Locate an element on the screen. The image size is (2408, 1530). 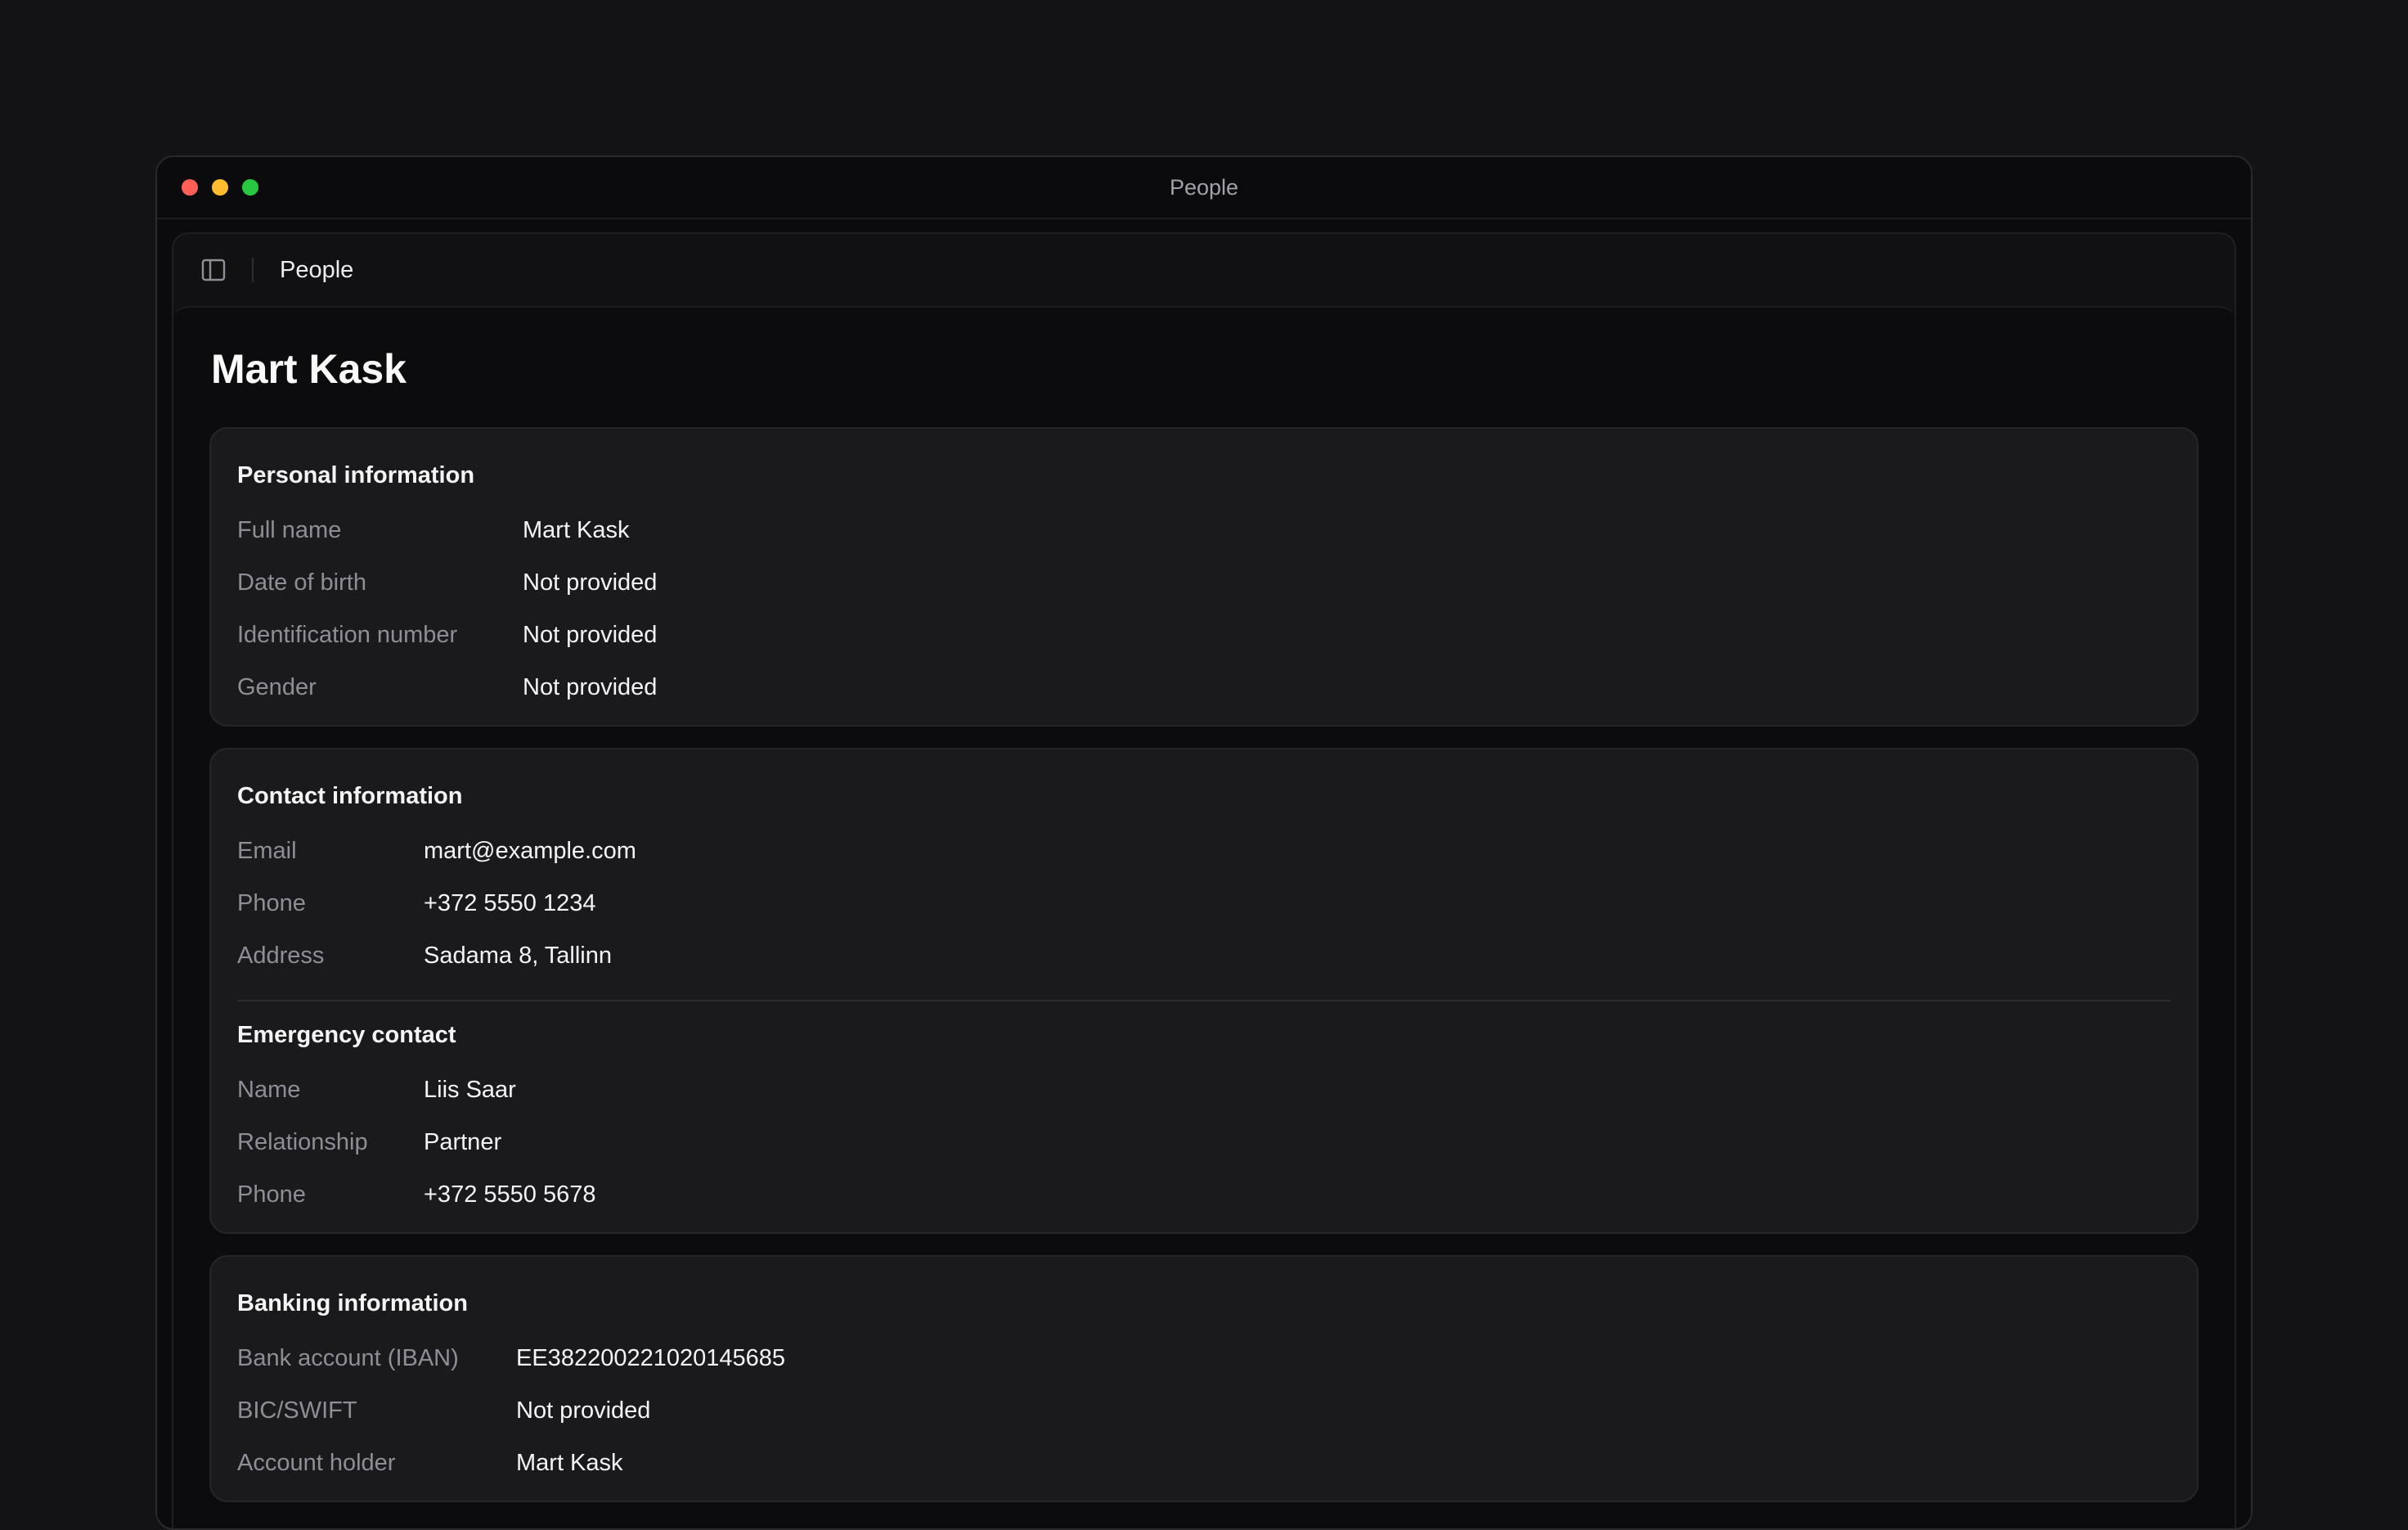
top-bar: People is located at coordinates (1204, 270).